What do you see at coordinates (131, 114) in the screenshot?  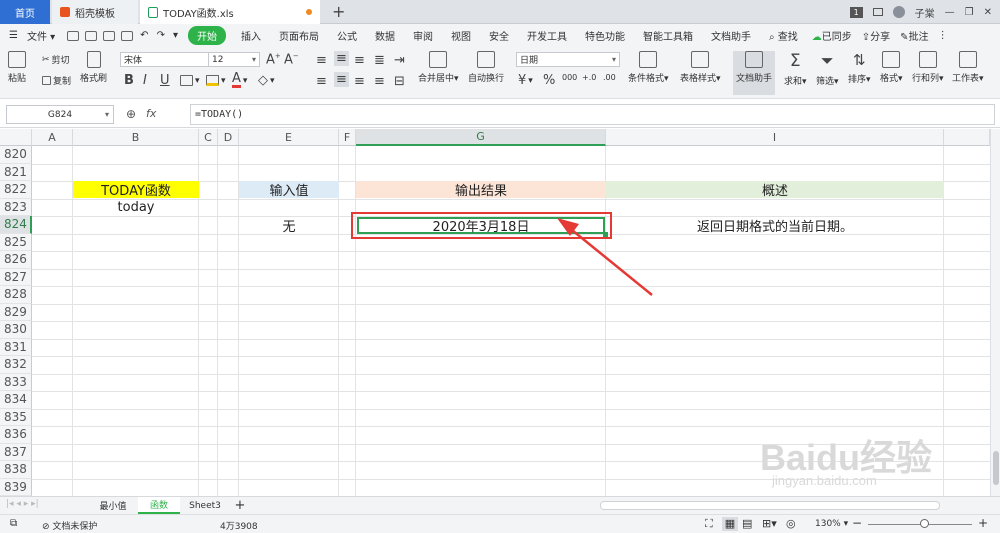 I see `zoom-magnifier-icon: ⊕` at bounding box center [131, 114].